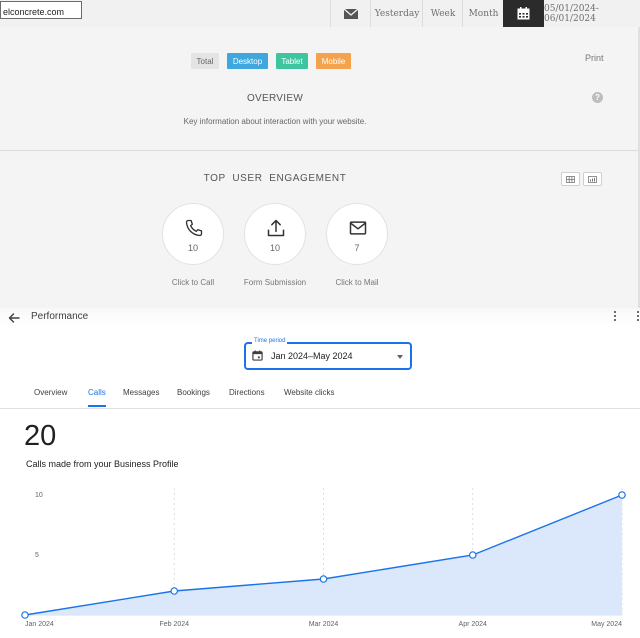 The height and width of the screenshot is (638, 640). I want to click on table-icon, so click(570, 179).